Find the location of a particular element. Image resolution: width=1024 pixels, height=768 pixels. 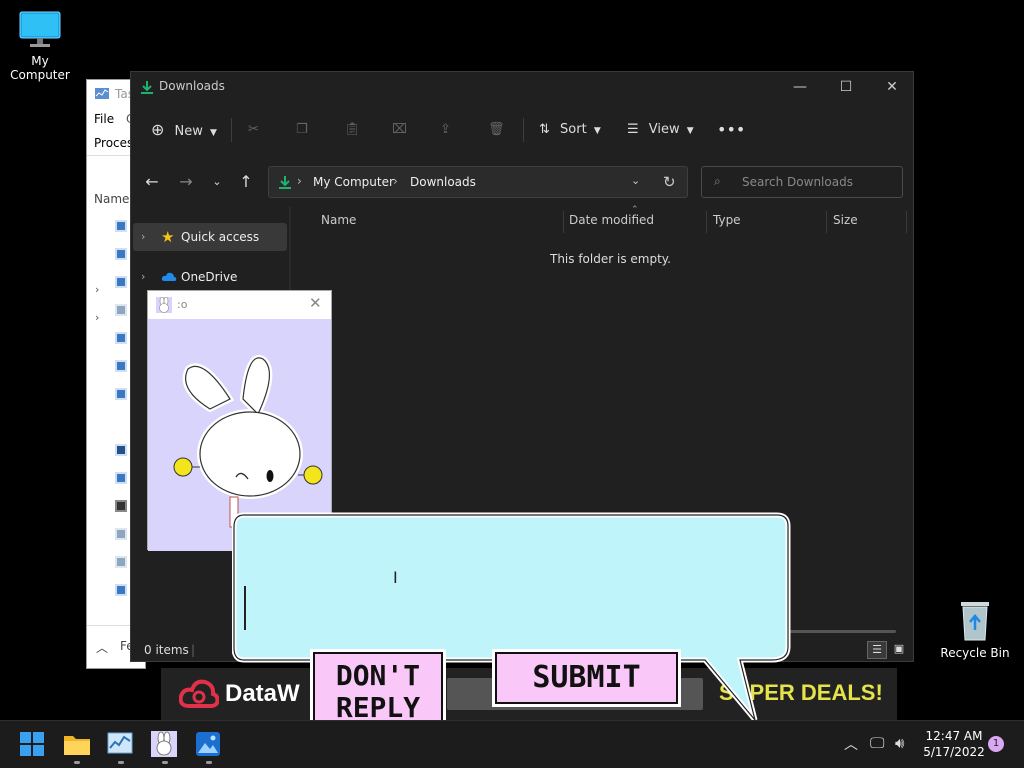

chevron-up-icon: ︿ is located at coordinates (102, 647).